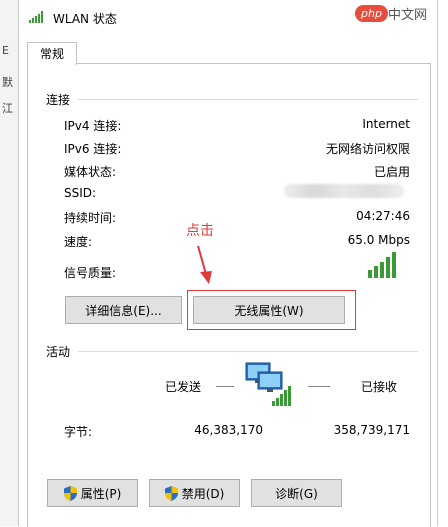 The height and width of the screenshot is (527, 448). What do you see at coordinates (183, 387) in the screenshot?
I see `sent-label: 已发送` at bounding box center [183, 387].